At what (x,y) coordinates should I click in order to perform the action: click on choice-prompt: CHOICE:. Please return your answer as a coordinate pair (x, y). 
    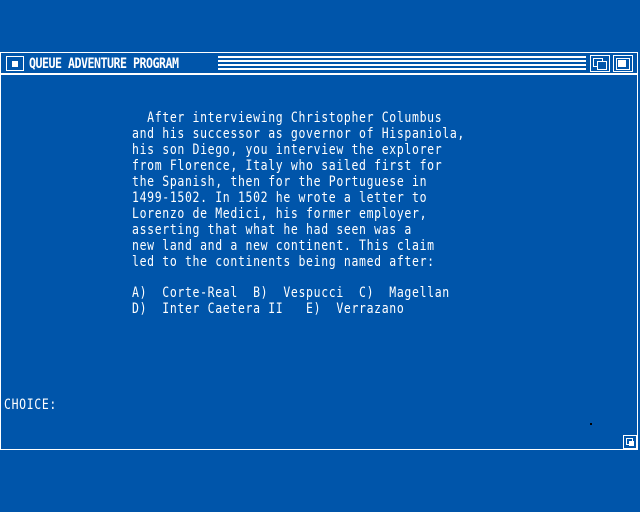
    Looking at the image, I should click on (30, 405).